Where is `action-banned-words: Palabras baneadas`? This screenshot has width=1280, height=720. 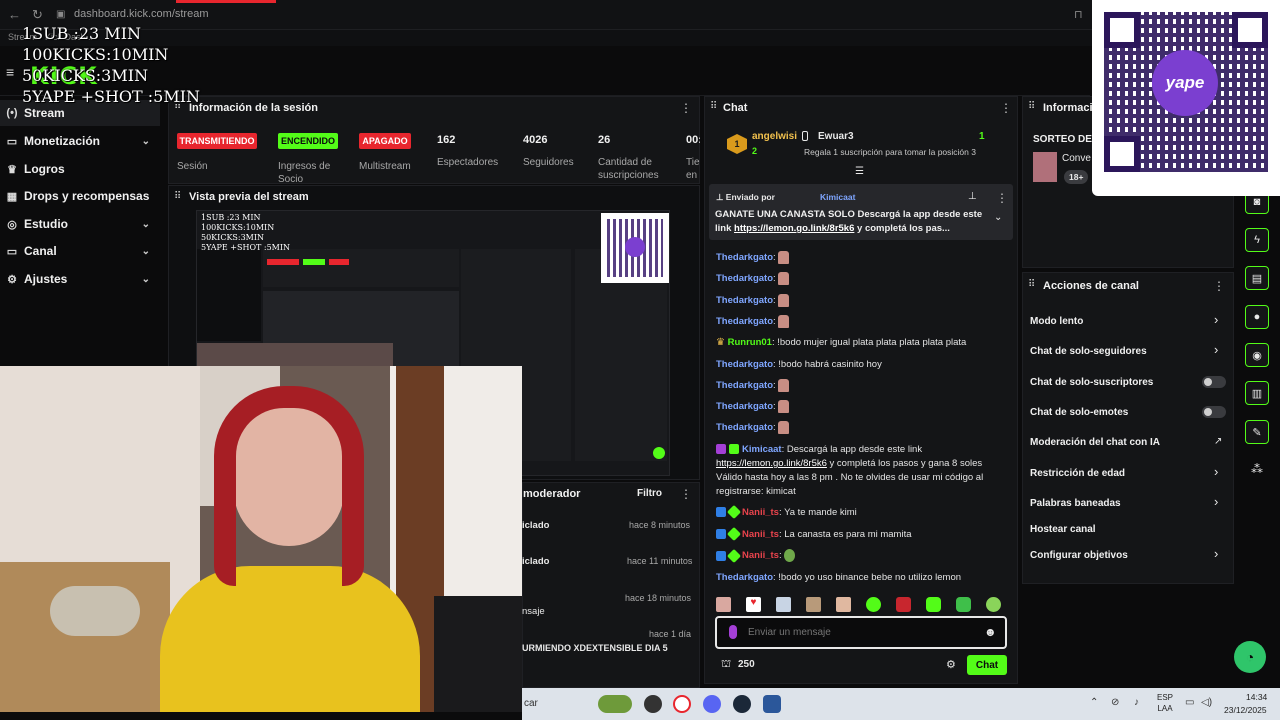 action-banned-words: Palabras baneadas is located at coordinates (1075, 503).